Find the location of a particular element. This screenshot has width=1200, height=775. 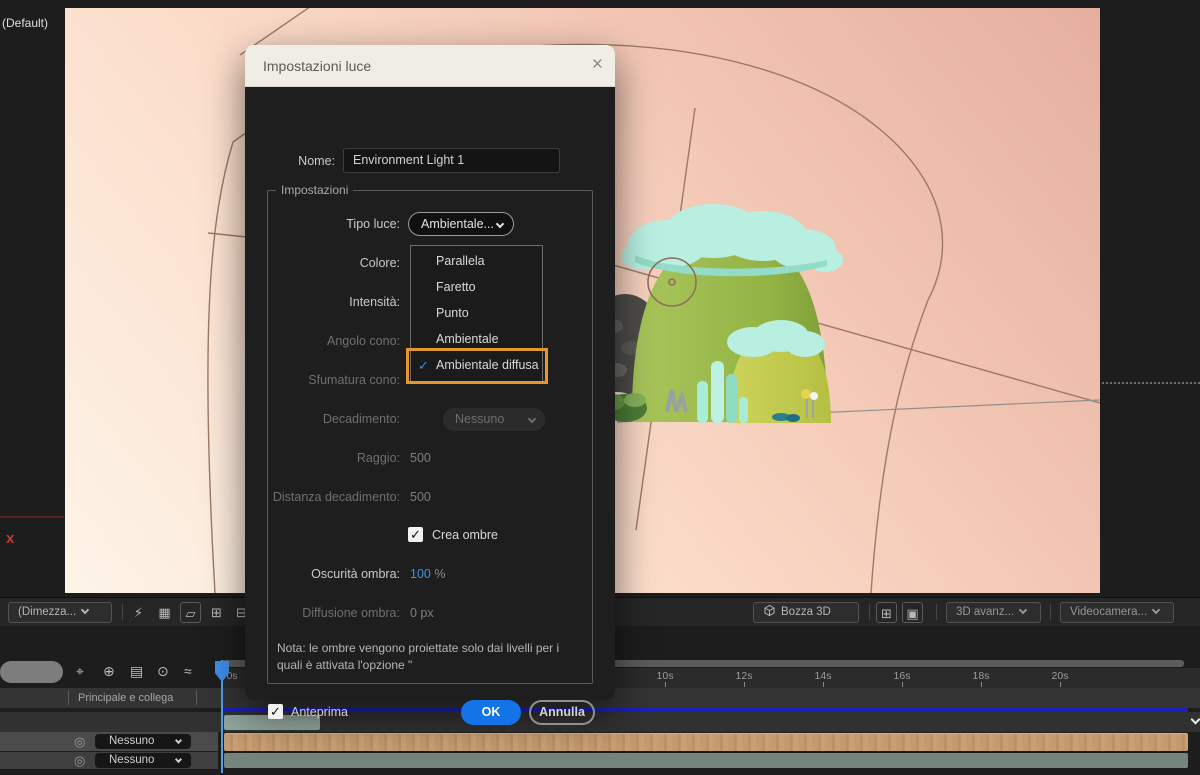

renderer-preset-label: (Default) is located at coordinates (25, 23).